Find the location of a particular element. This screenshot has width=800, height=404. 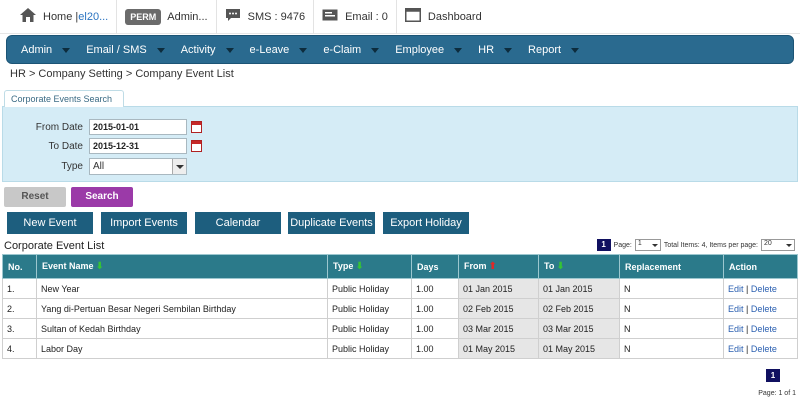

from-date-label: From Date is located at coordinates (59, 127).